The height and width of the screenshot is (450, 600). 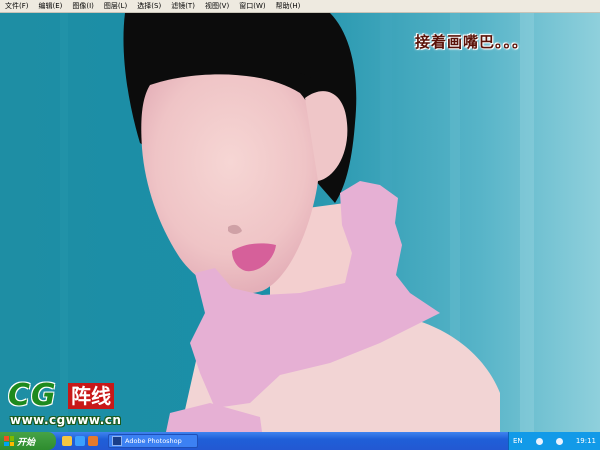 What do you see at coordinates (559, 441) in the screenshot?
I see `network-icon` at bounding box center [559, 441].